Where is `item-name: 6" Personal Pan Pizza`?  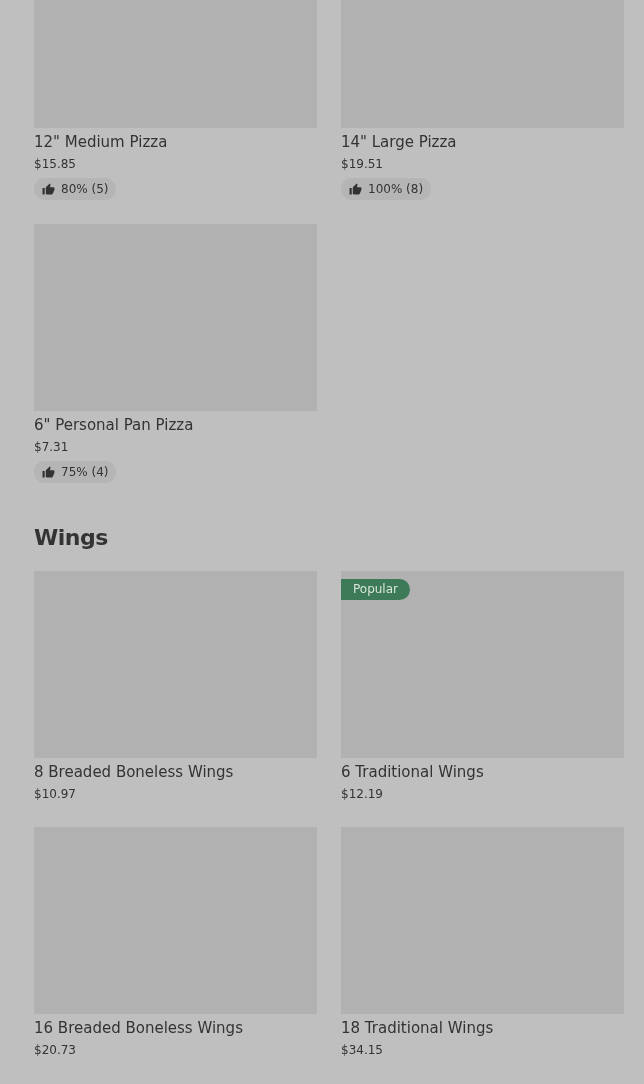 item-name: 6" Personal Pan Pizza is located at coordinates (175, 425).